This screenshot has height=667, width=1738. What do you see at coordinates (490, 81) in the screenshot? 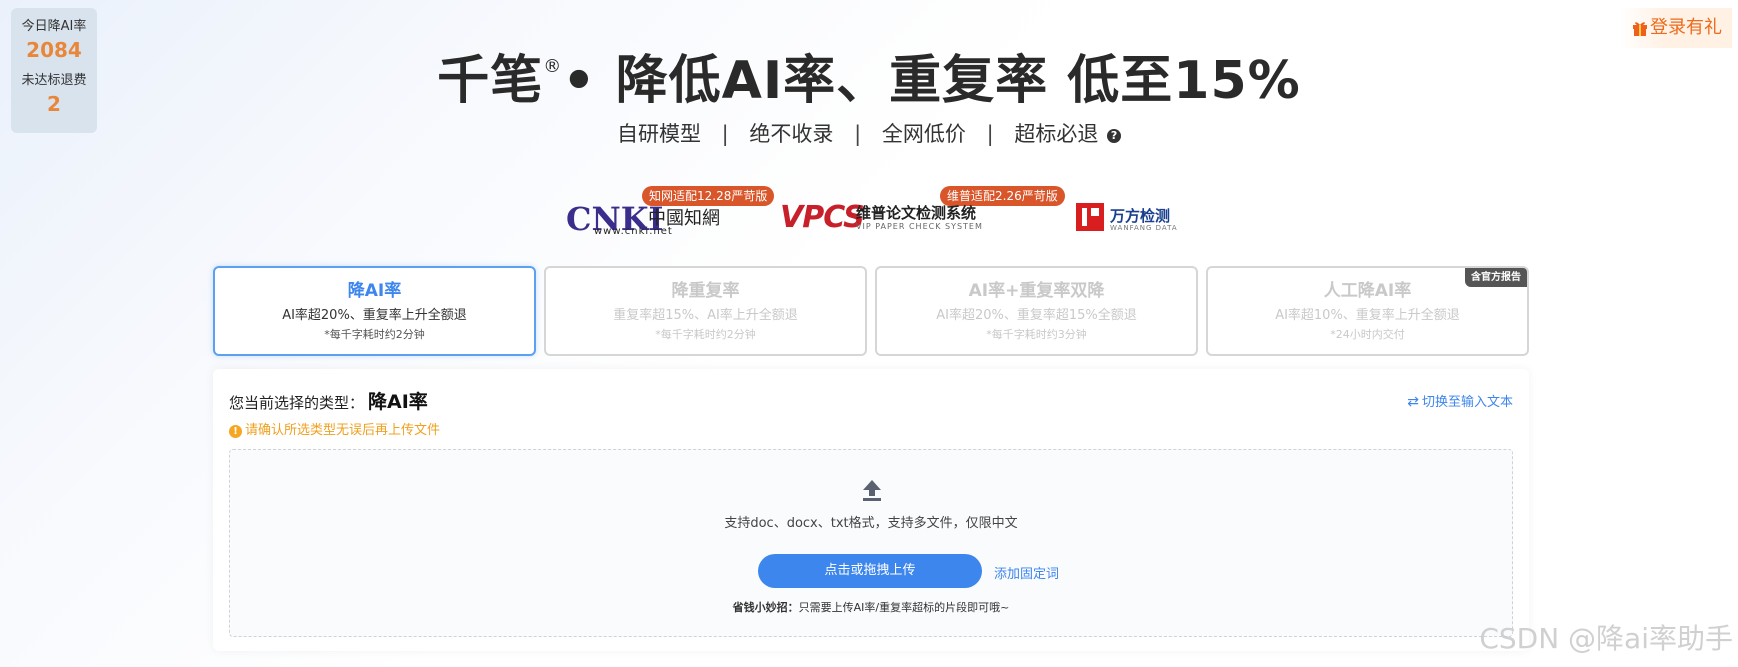
I see `title-brand: 千笔` at bounding box center [490, 81].